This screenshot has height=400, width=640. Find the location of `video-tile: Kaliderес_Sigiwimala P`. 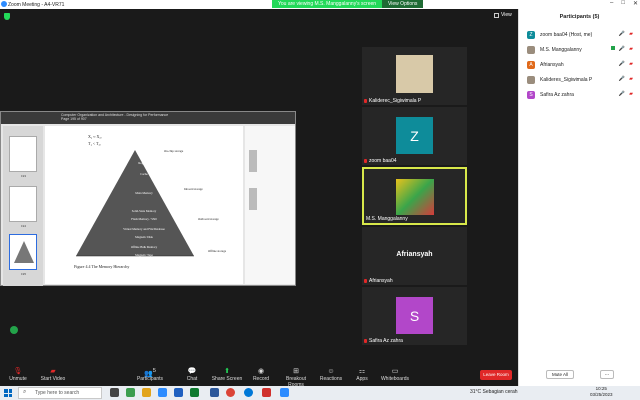

video-tile: Kaliderес_Sigiwimala P is located at coordinates (414, 76).